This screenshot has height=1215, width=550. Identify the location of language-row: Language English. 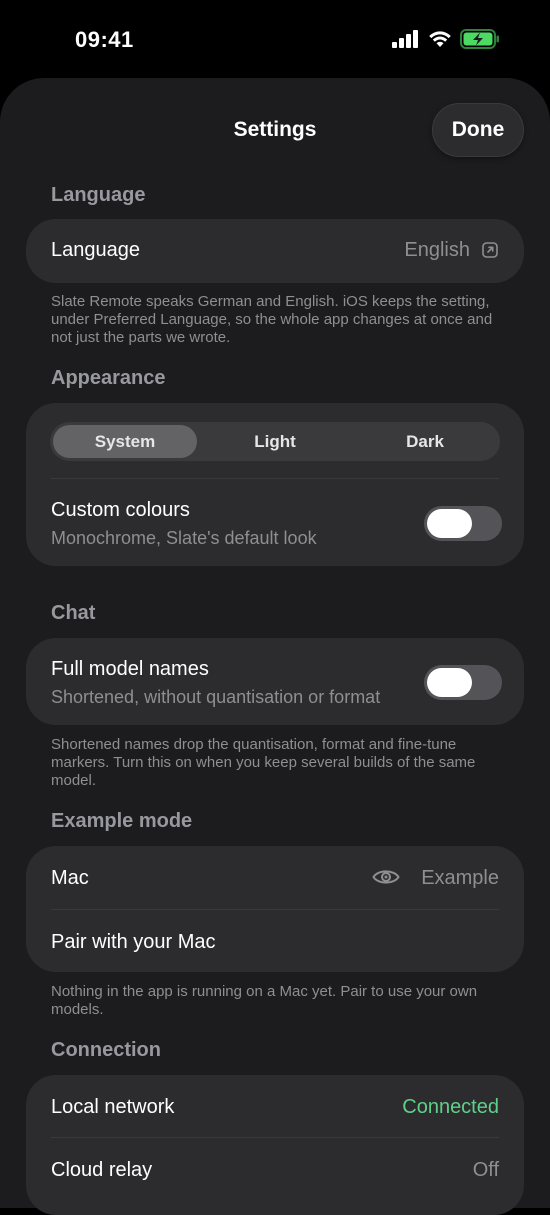
(275, 251).